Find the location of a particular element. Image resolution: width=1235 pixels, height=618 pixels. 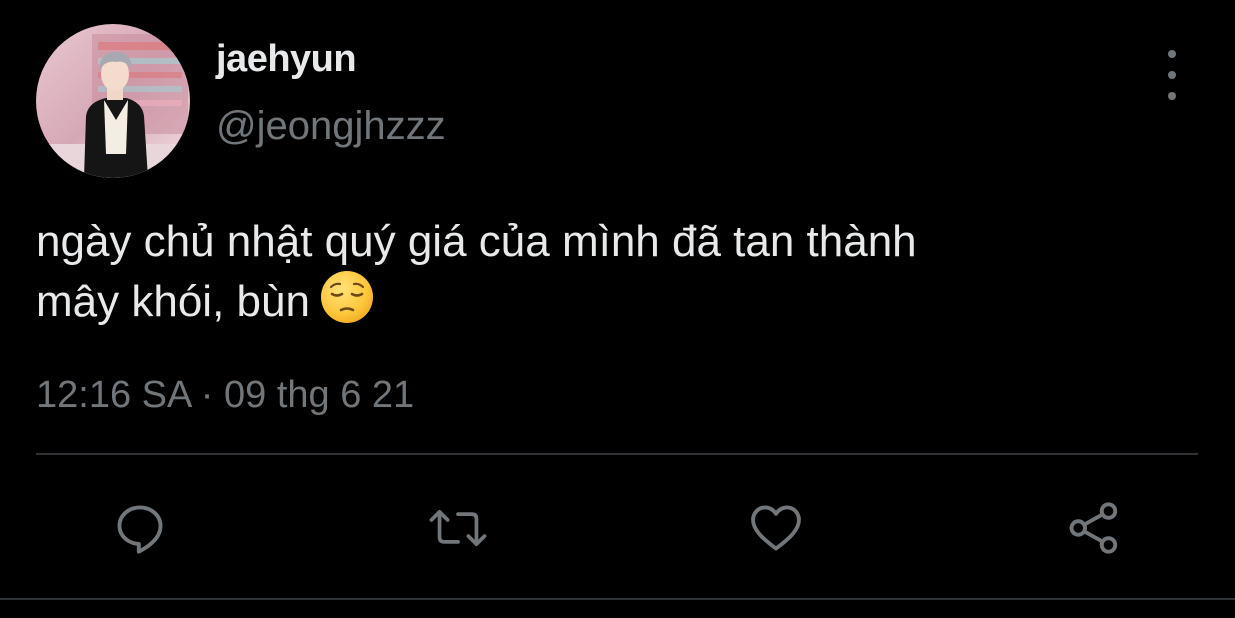

avatar is located at coordinates (113, 101).